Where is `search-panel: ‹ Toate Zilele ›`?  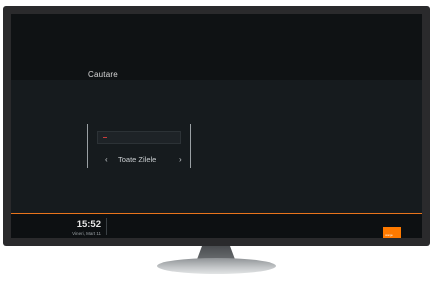
search-panel: ‹ Toate Zilele › is located at coordinates (139, 146).